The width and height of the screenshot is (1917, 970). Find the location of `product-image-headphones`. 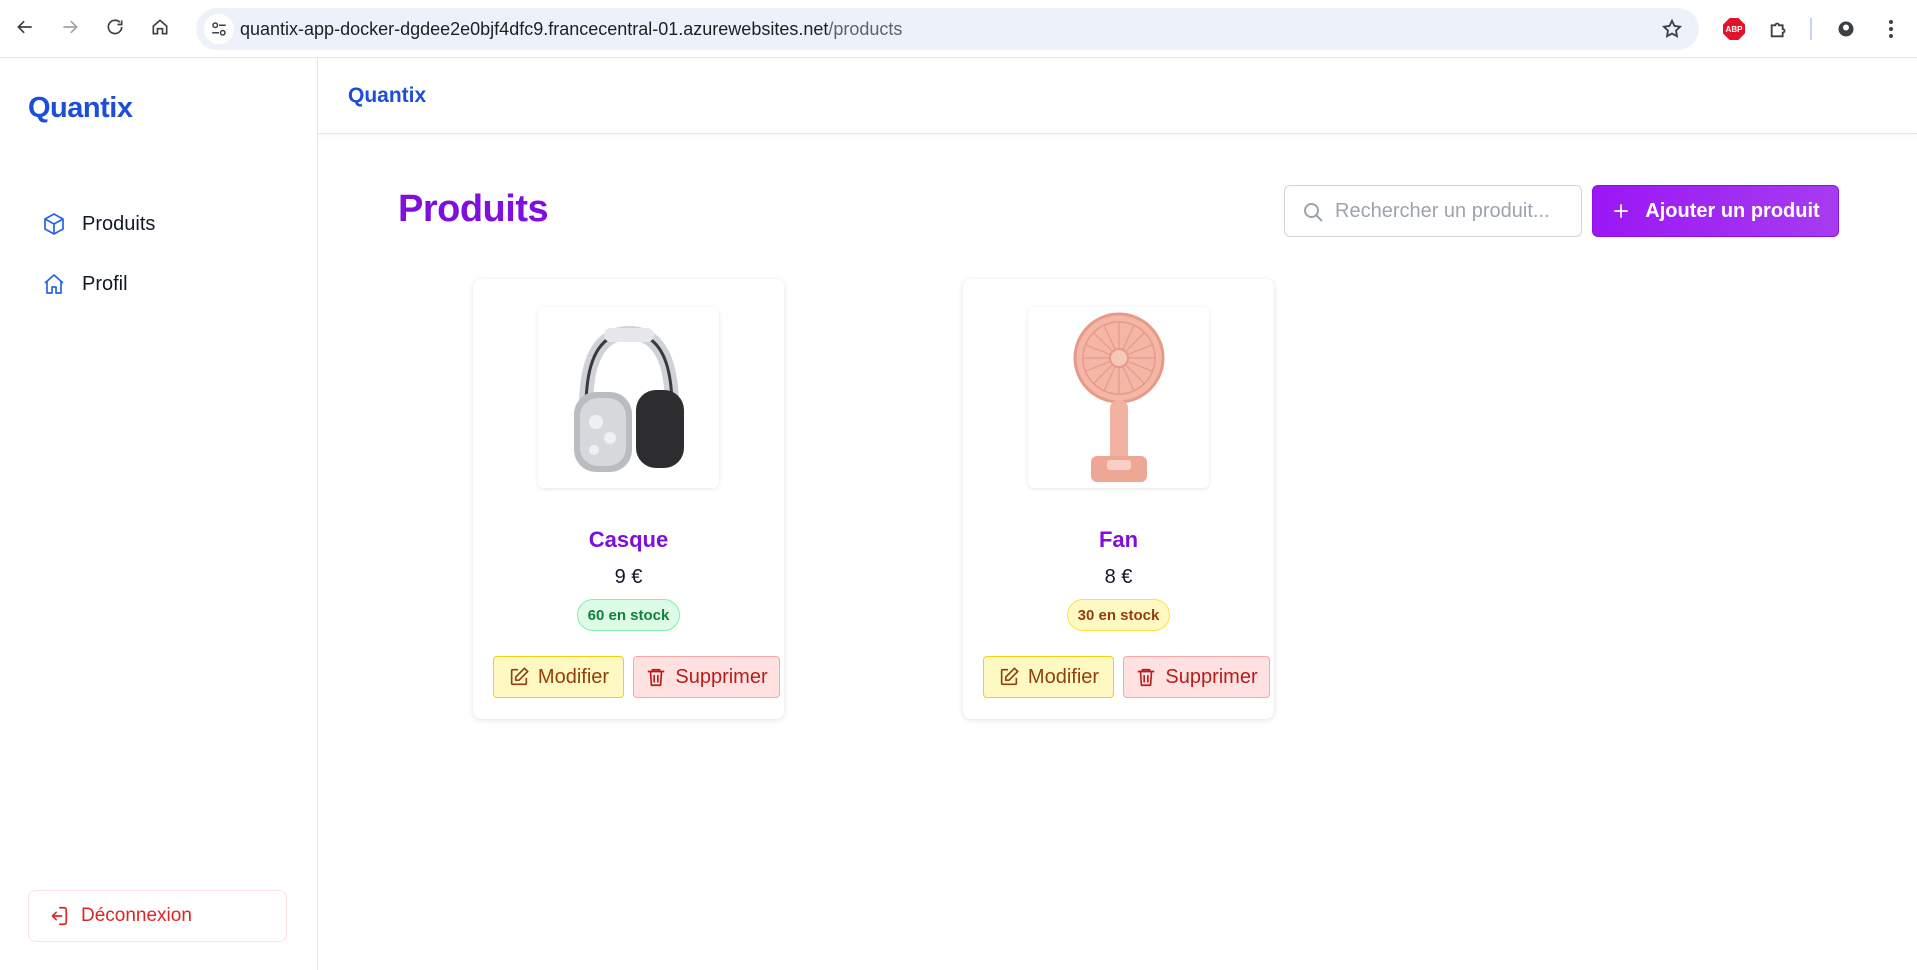

product-image-headphones is located at coordinates (628, 397).